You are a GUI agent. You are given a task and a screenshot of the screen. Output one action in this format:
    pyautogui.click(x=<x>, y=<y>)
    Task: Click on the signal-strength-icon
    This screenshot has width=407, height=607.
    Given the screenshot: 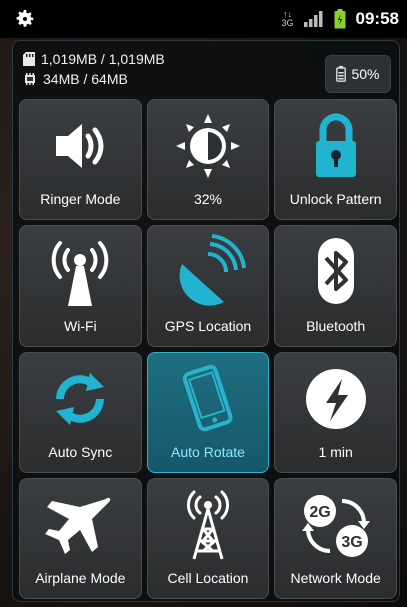 What is the action you would take?
    pyautogui.click(x=313, y=19)
    